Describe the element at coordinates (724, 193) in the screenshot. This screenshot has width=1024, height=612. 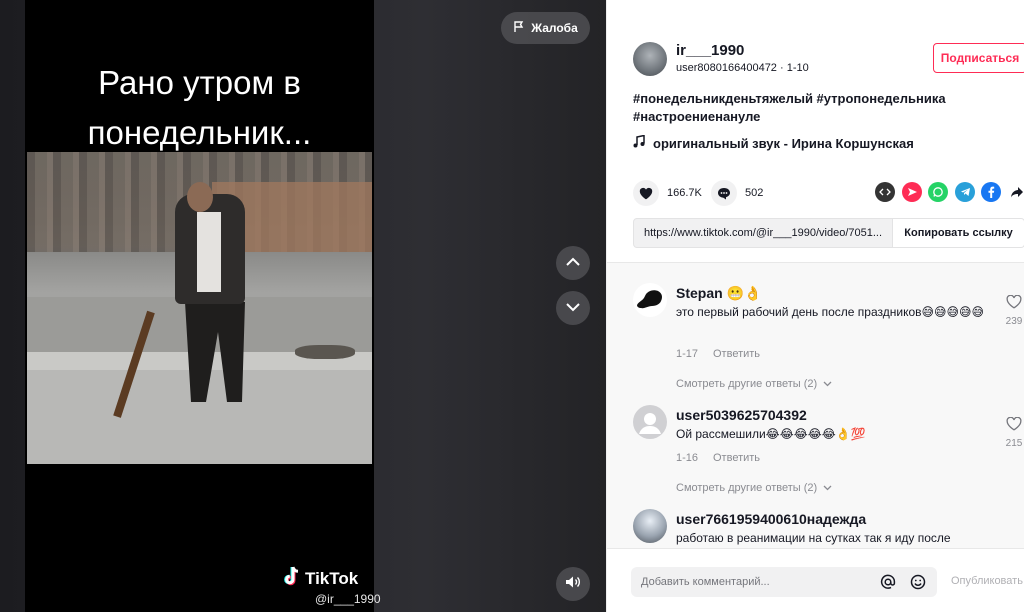
I see `comment-bubble-icon` at that location.